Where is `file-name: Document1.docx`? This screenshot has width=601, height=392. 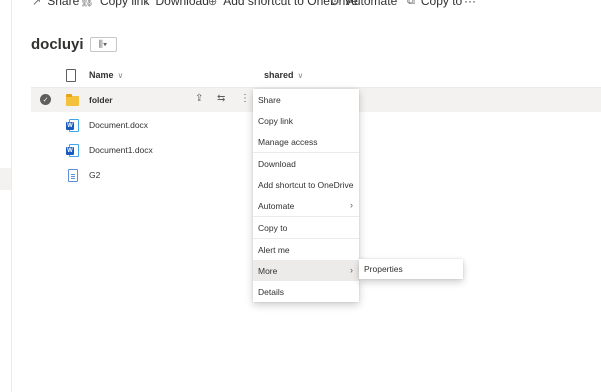 file-name: Document1.docx is located at coordinates (121, 150).